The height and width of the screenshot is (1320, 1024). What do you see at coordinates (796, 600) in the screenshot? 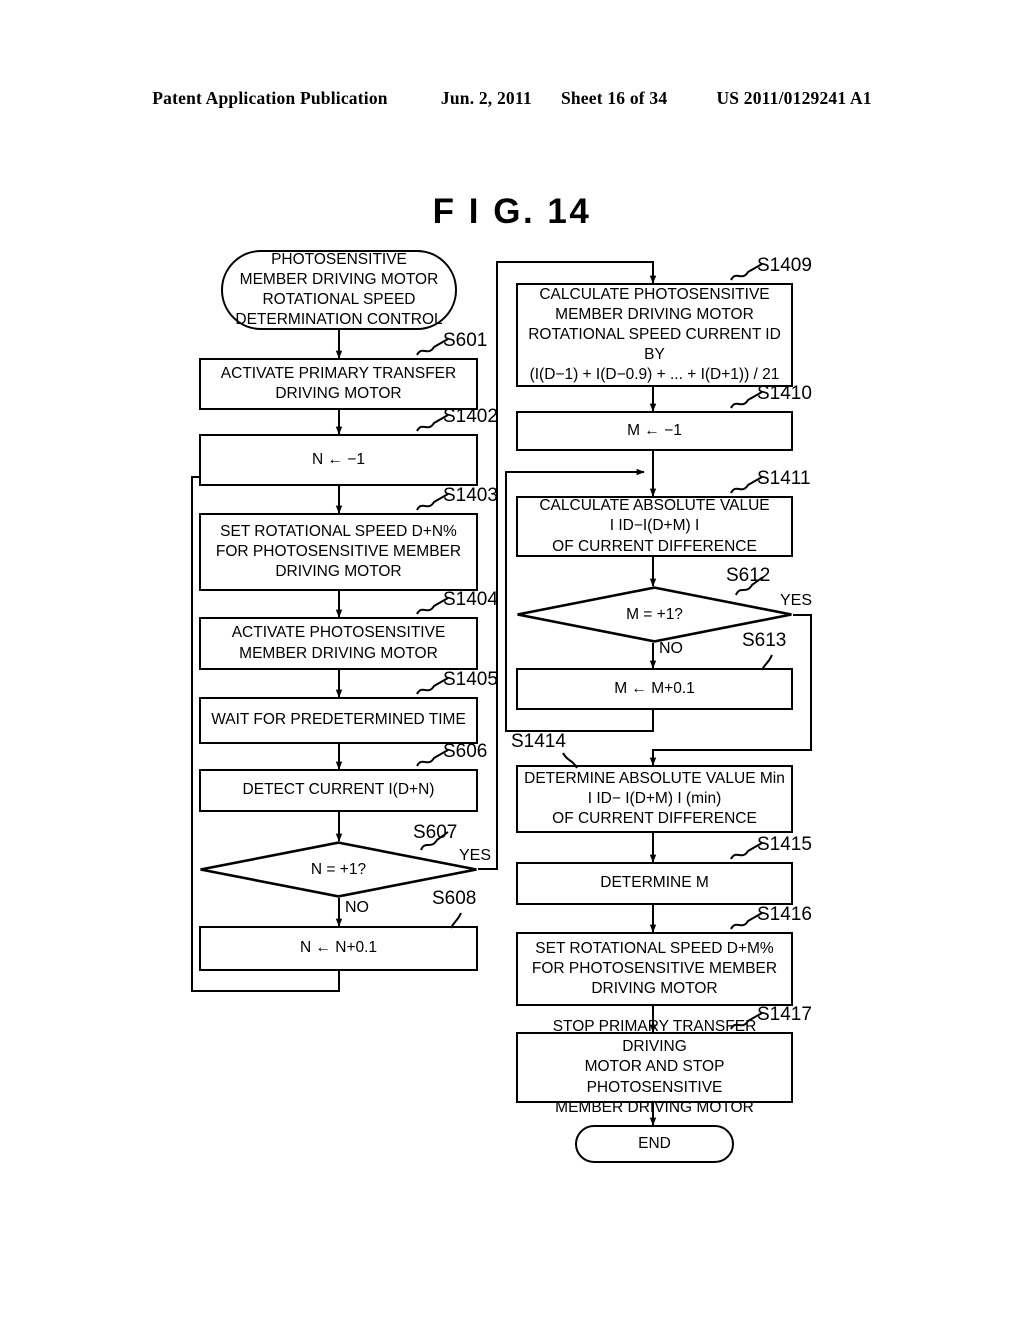
I see `branch-label-s612-yes: YES` at bounding box center [796, 600].